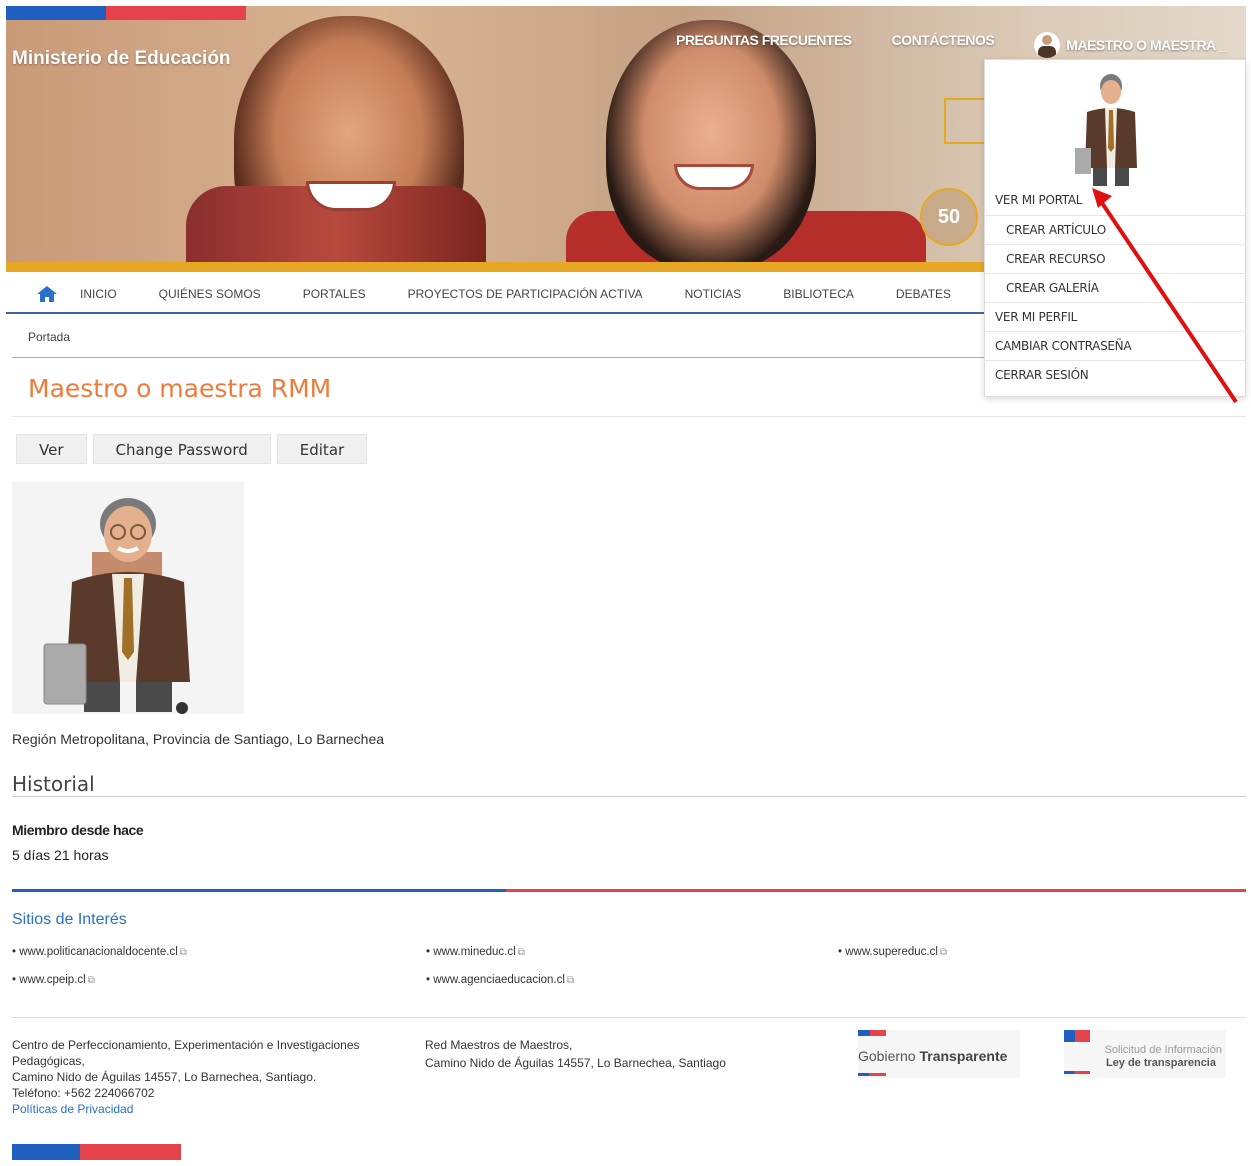 Image resolution: width=1251 pixels, height=1166 pixels. What do you see at coordinates (47, 294) in the screenshot?
I see `home-icon` at bounding box center [47, 294].